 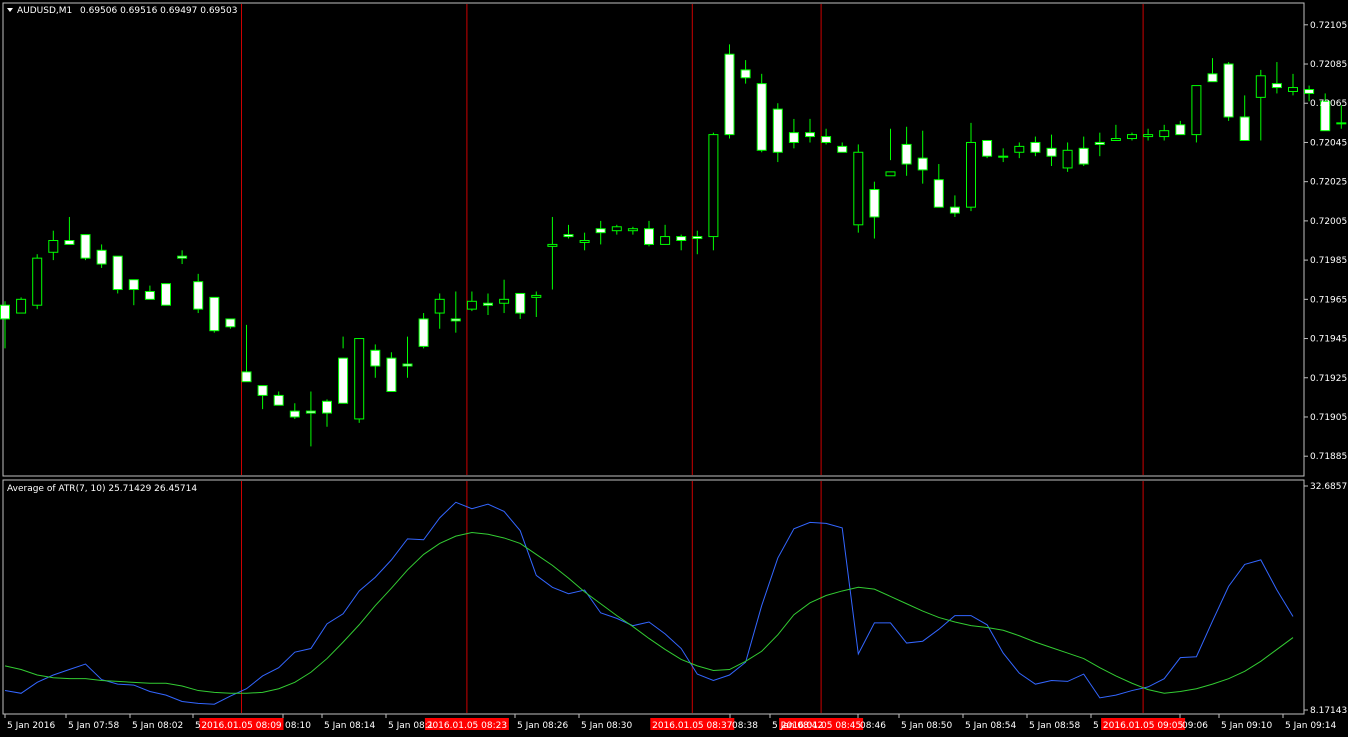 I want to click on indicator-label: Average of ATR(7, 10) 25.71429 26.45714, so click(x=102, y=489).